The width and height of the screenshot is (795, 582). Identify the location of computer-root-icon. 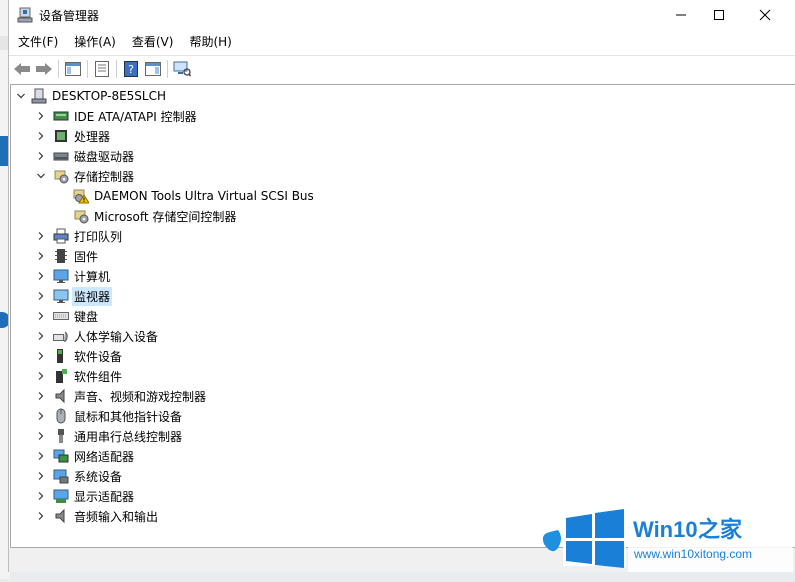
(39, 96).